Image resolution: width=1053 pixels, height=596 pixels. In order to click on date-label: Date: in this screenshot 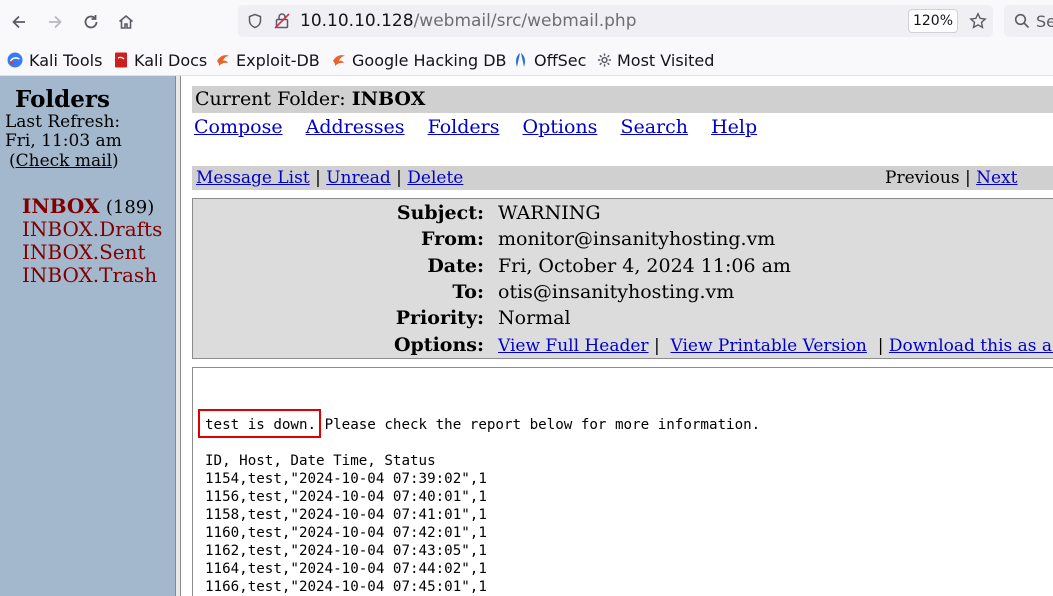, I will do `click(455, 266)`.